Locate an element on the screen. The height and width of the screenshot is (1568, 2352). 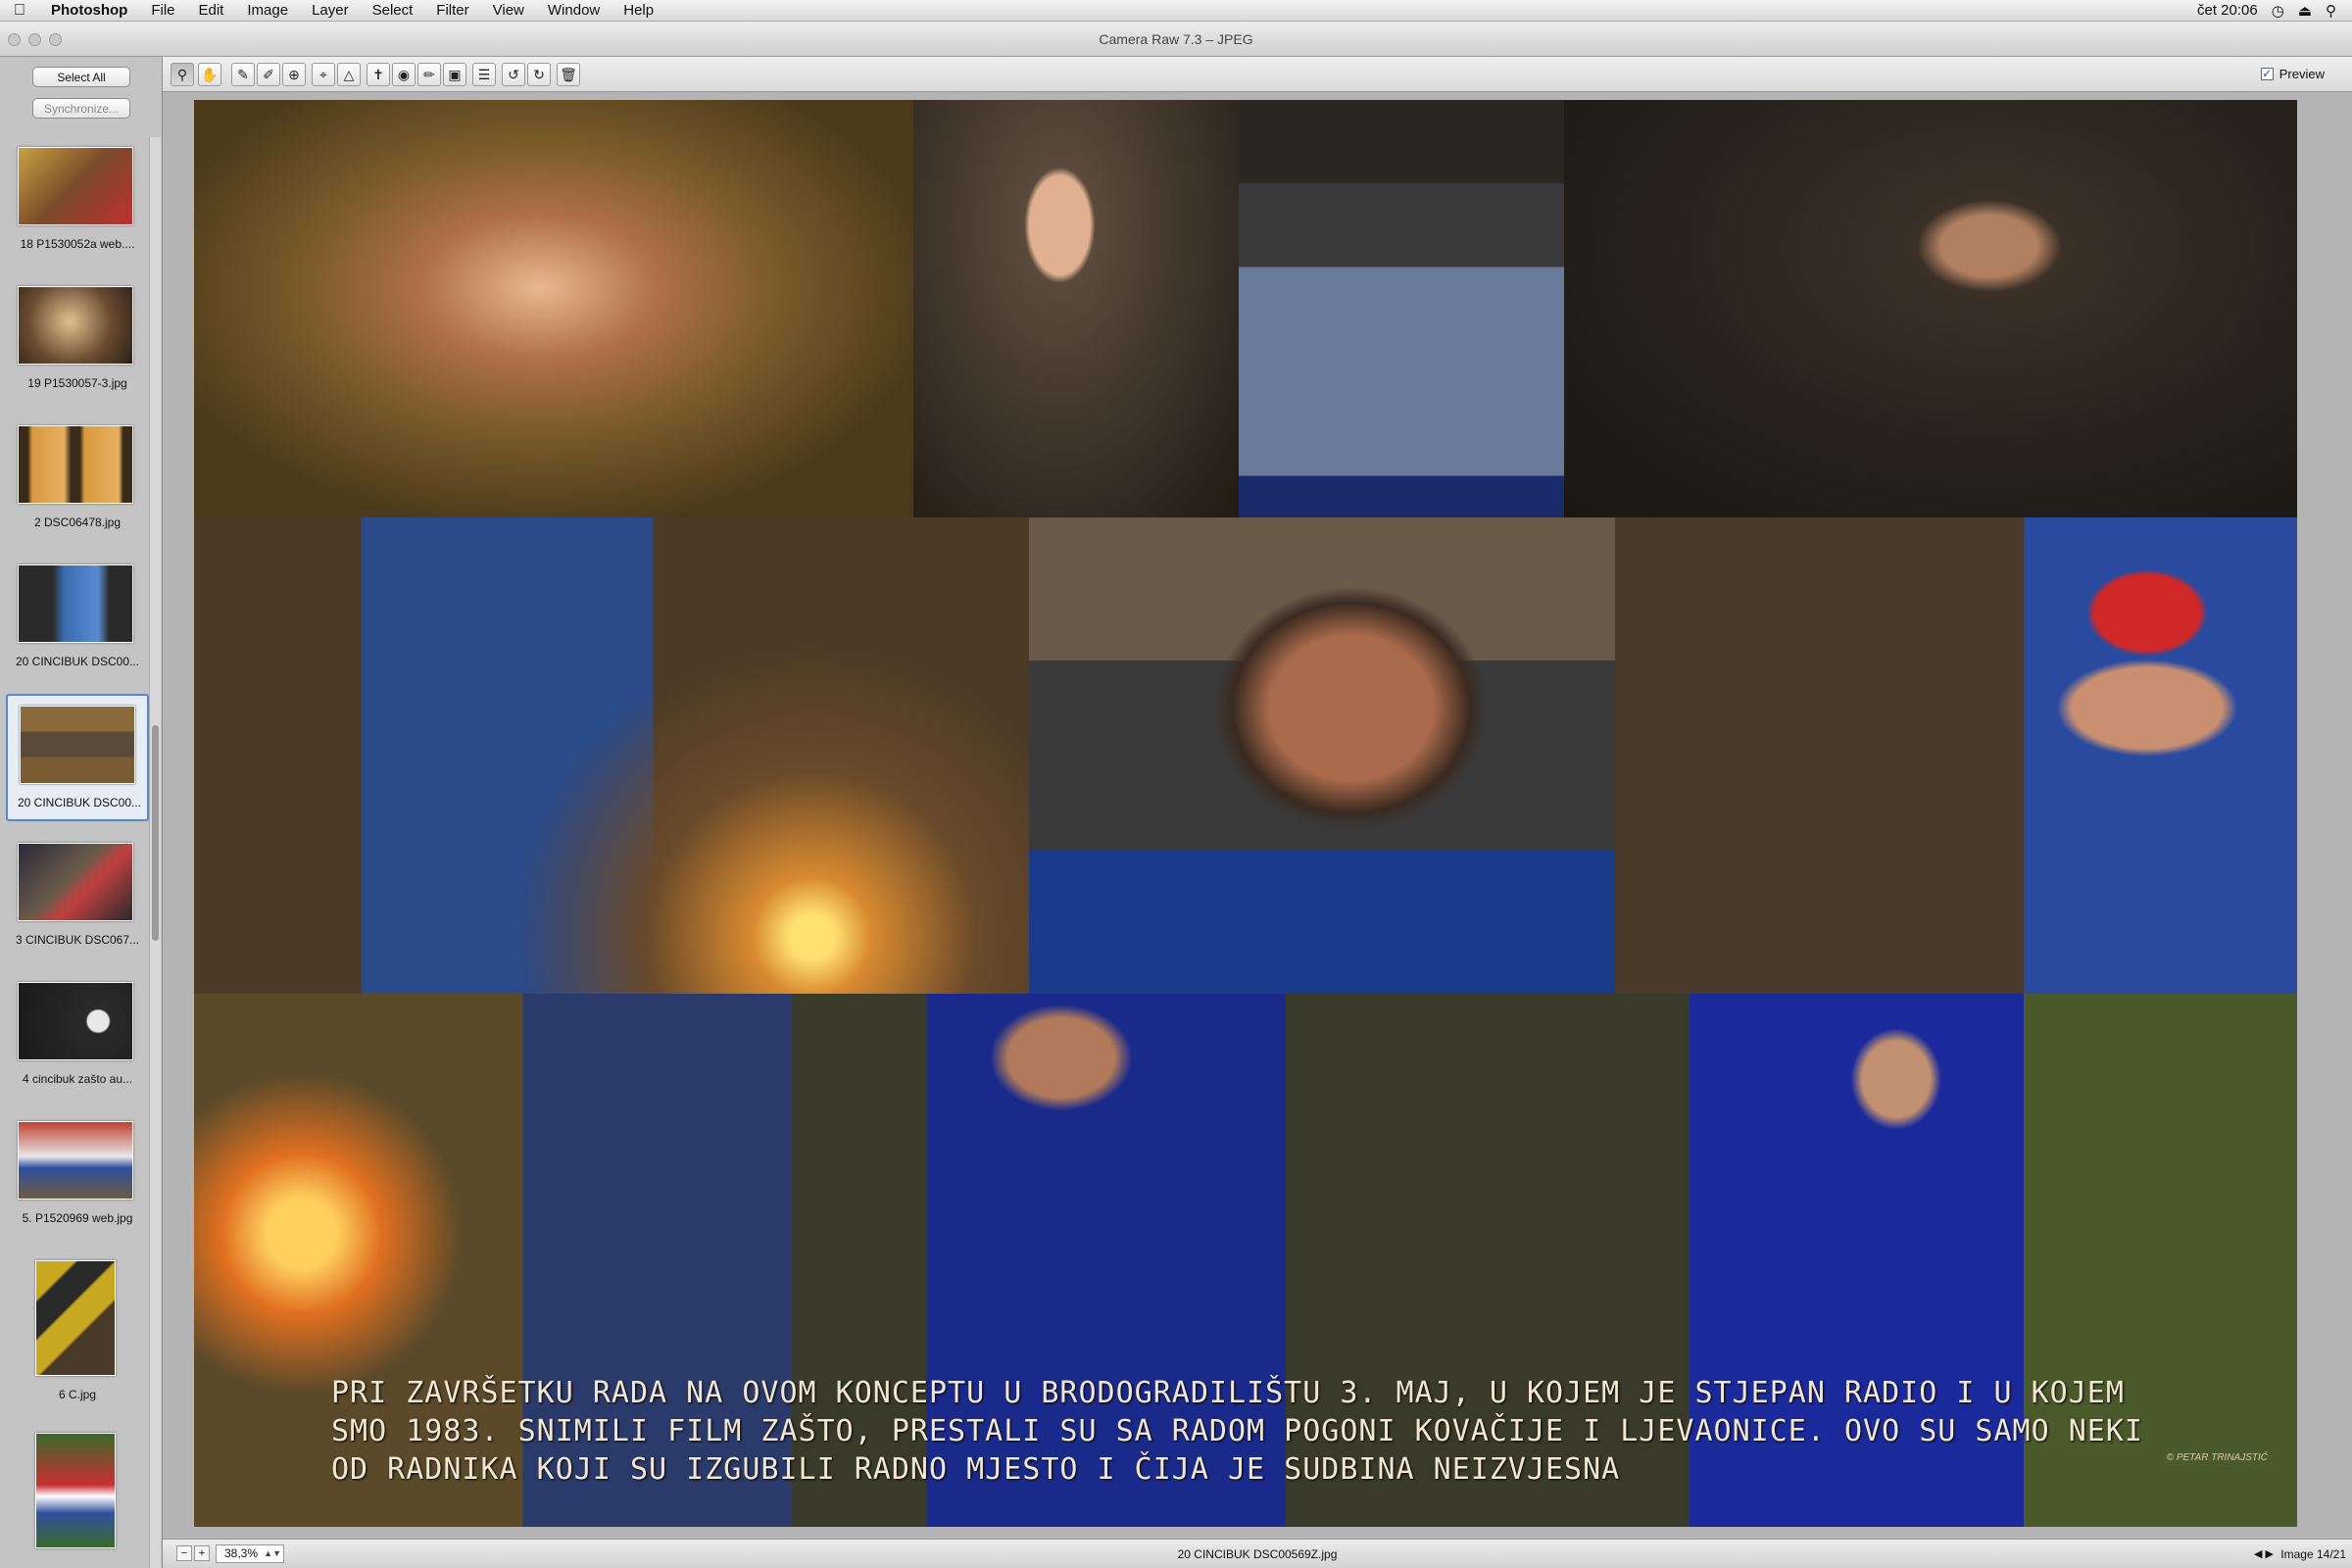
menu-image: Image is located at coordinates (267, 10).